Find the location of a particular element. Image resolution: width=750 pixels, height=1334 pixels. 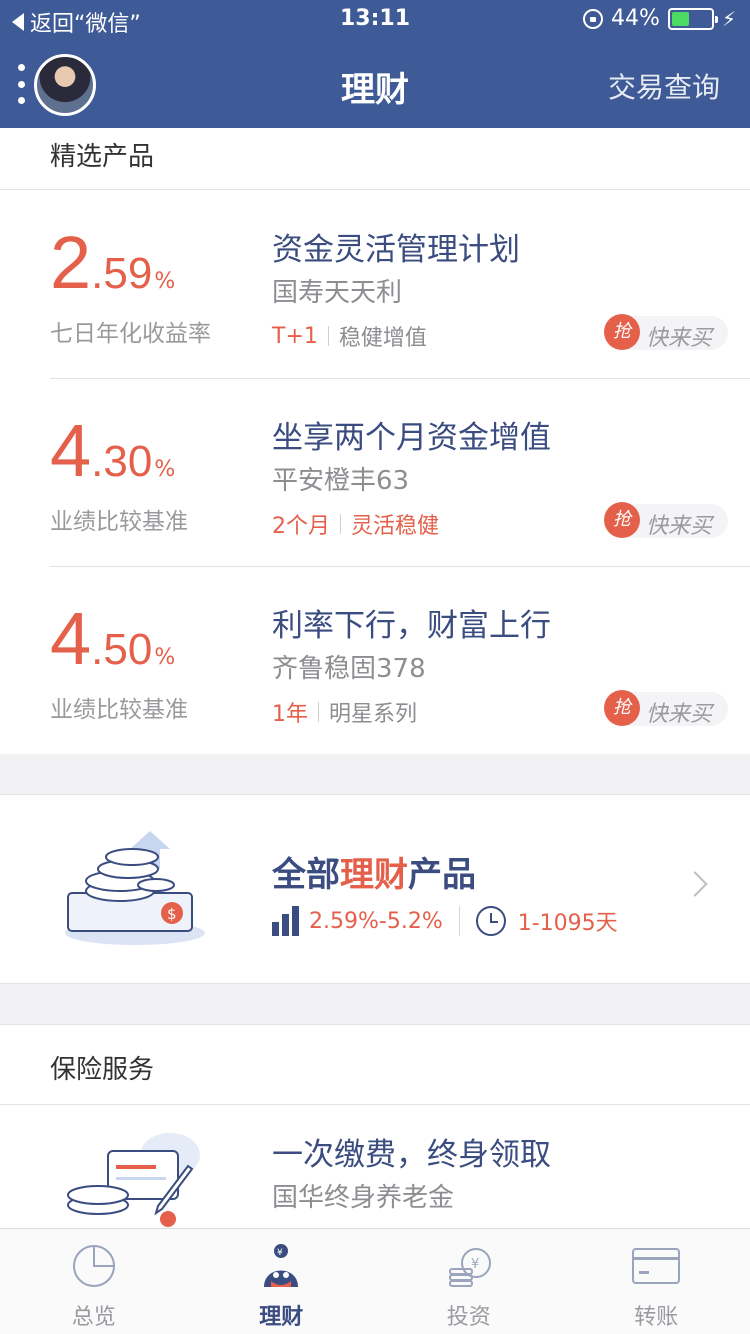

insurance-name: 一次缴费，终身领取 is located at coordinates (411, 1151).